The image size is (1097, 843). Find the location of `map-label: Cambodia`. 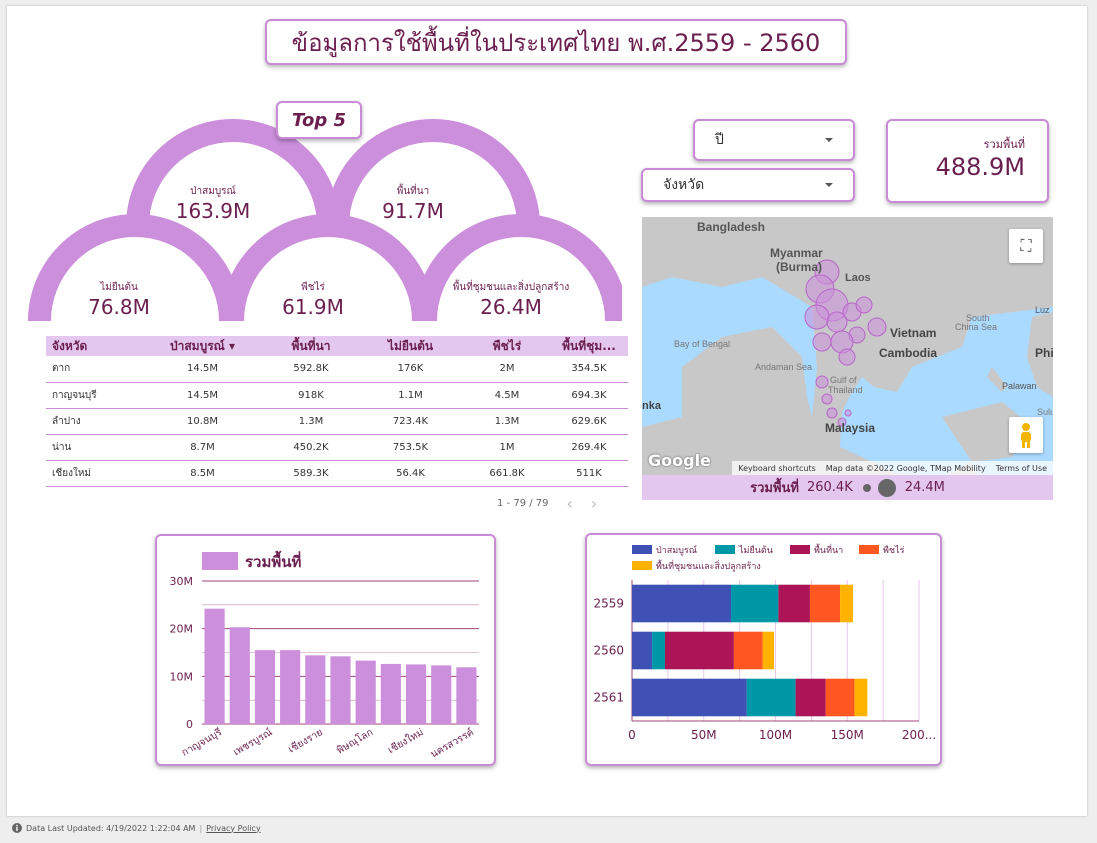

map-label: Cambodia is located at coordinates (908, 353).